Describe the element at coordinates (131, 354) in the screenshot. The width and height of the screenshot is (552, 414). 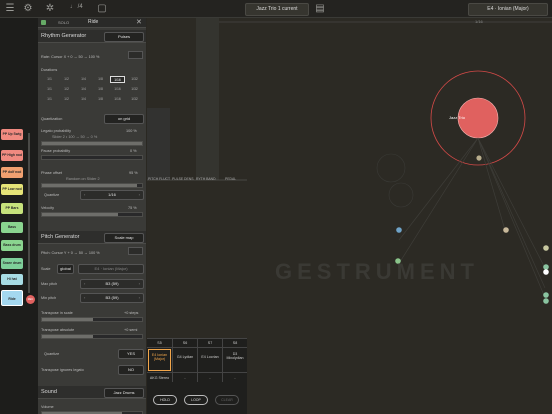
I see `pitch-quantize-toggle: YES` at that location.